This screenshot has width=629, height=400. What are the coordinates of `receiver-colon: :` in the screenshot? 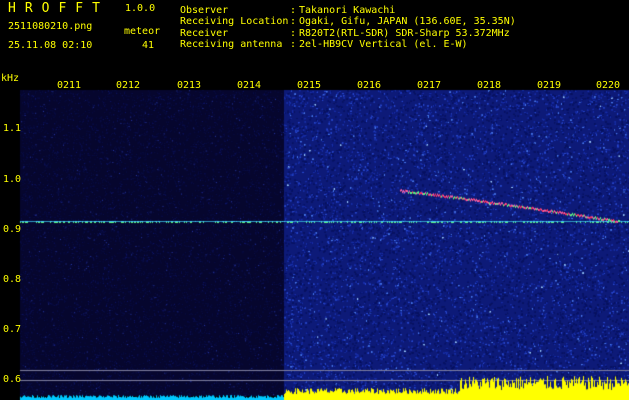 It's located at (293, 33).